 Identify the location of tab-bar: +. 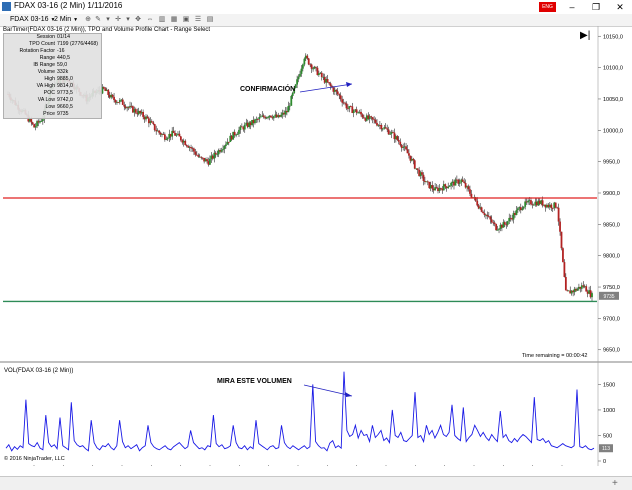
(316, 483).